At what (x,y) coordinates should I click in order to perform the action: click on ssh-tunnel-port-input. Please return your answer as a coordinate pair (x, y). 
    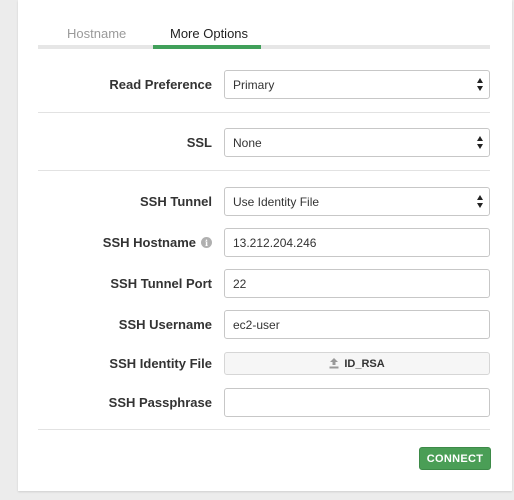
    Looking at the image, I should click on (357, 283).